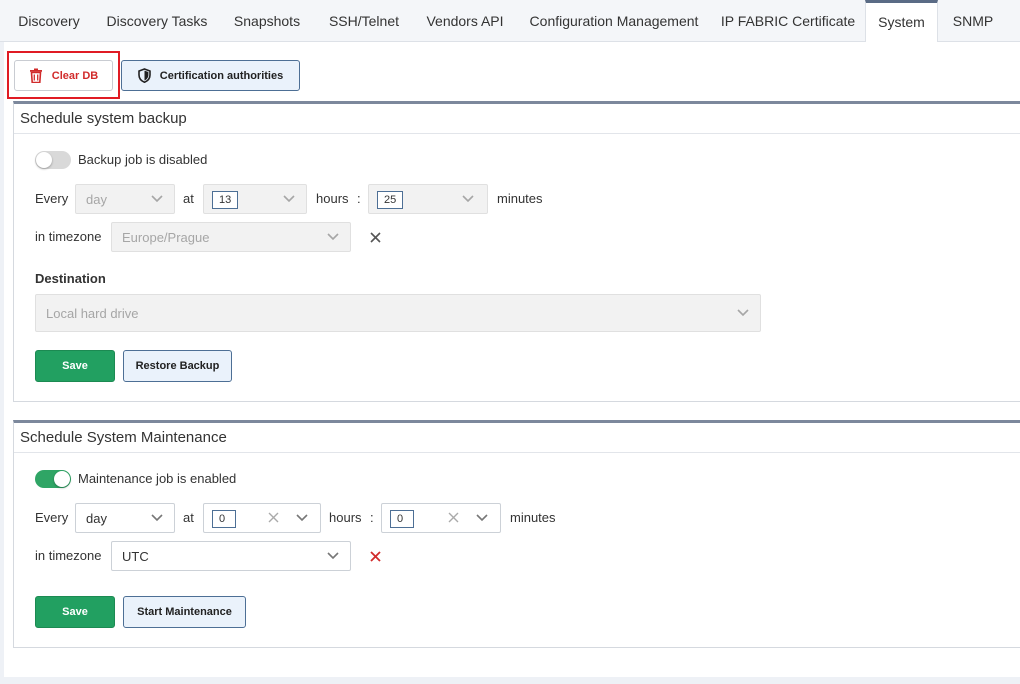 This screenshot has height=684, width=1020. Describe the element at coordinates (533, 517) in the screenshot. I see `maintenance-minutes-label: minutes` at that location.